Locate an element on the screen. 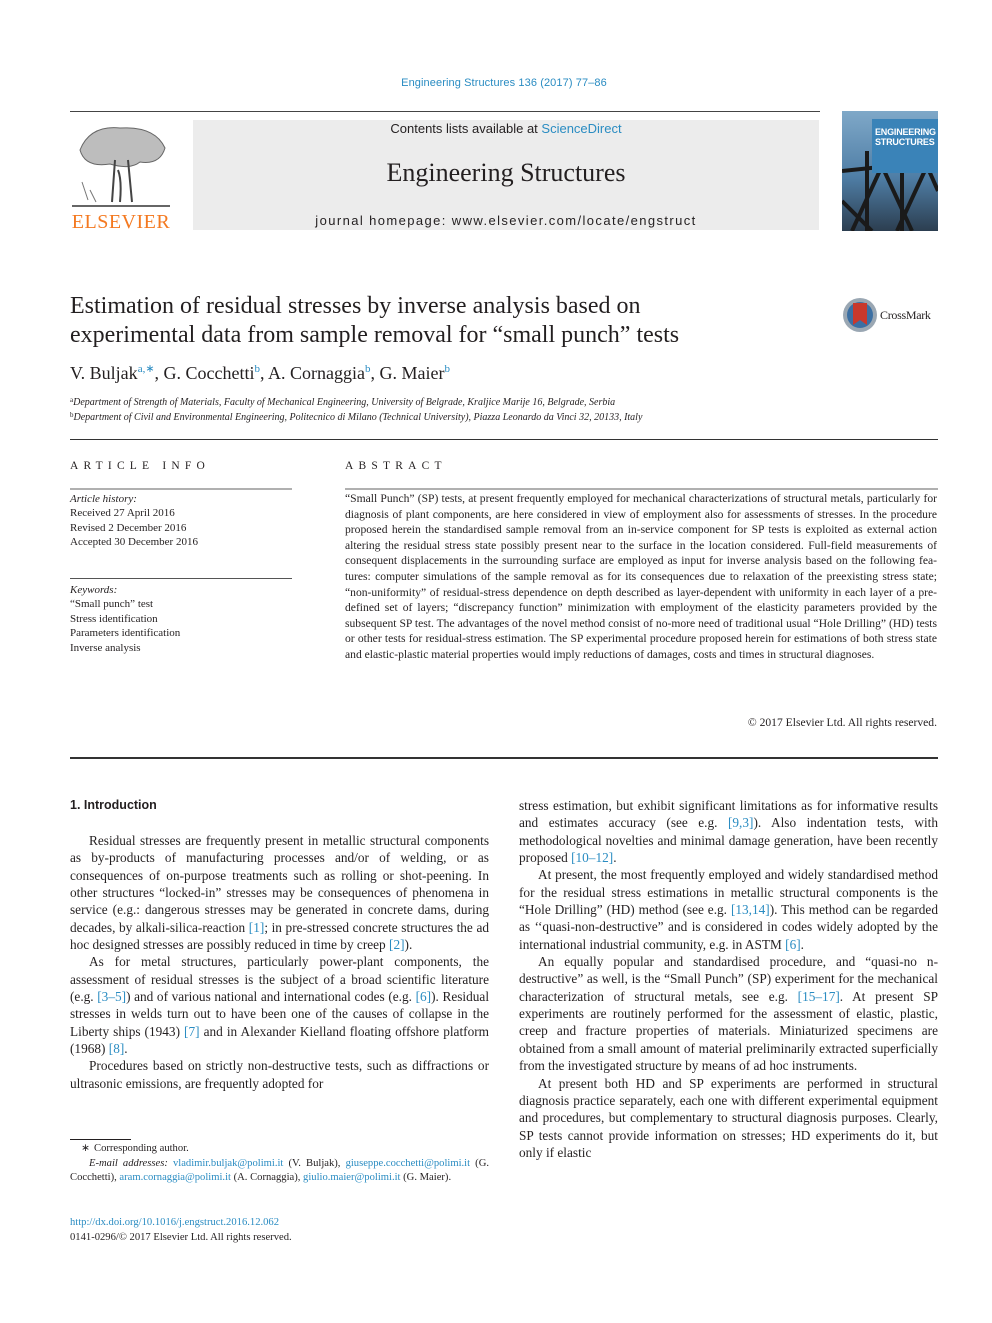 The height and width of the screenshot is (1323, 992). cover-title-box: ENGINEERING STRUCTURES is located at coordinates (905, 146).